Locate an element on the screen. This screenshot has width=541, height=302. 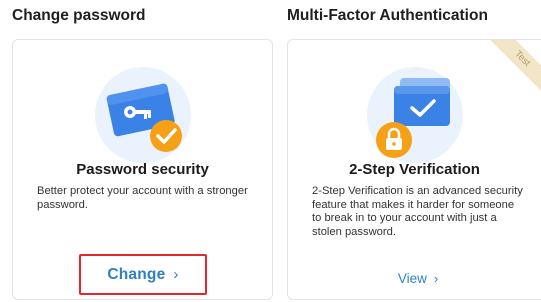
change-password-button: Change › is located at coordinates (143, 274).